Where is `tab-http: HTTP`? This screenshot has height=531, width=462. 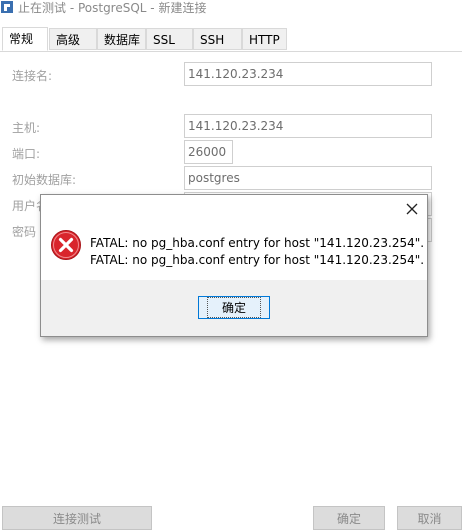
tab-http: HTTP is located at coordinates (264, 39).